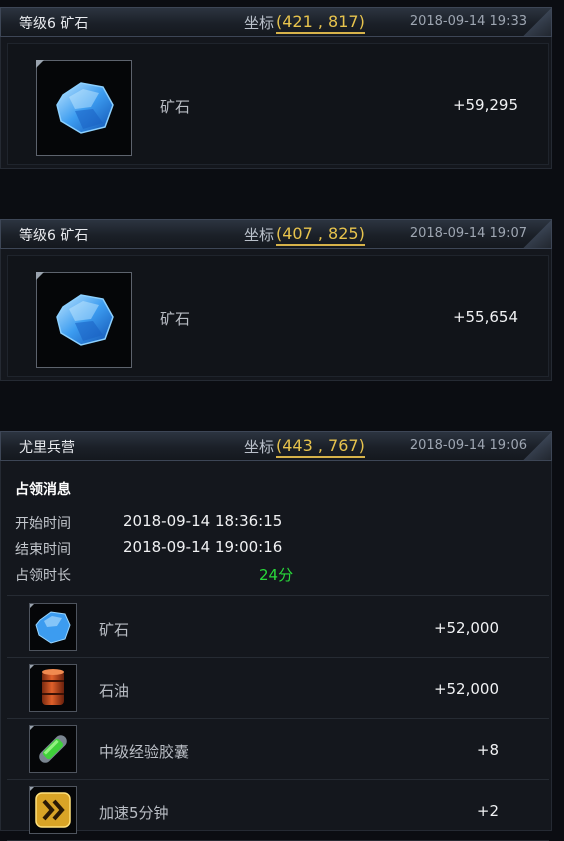 This screenshot has width=564, height=841. I want to click on speedup-arrow-icon, so click(53, 810).